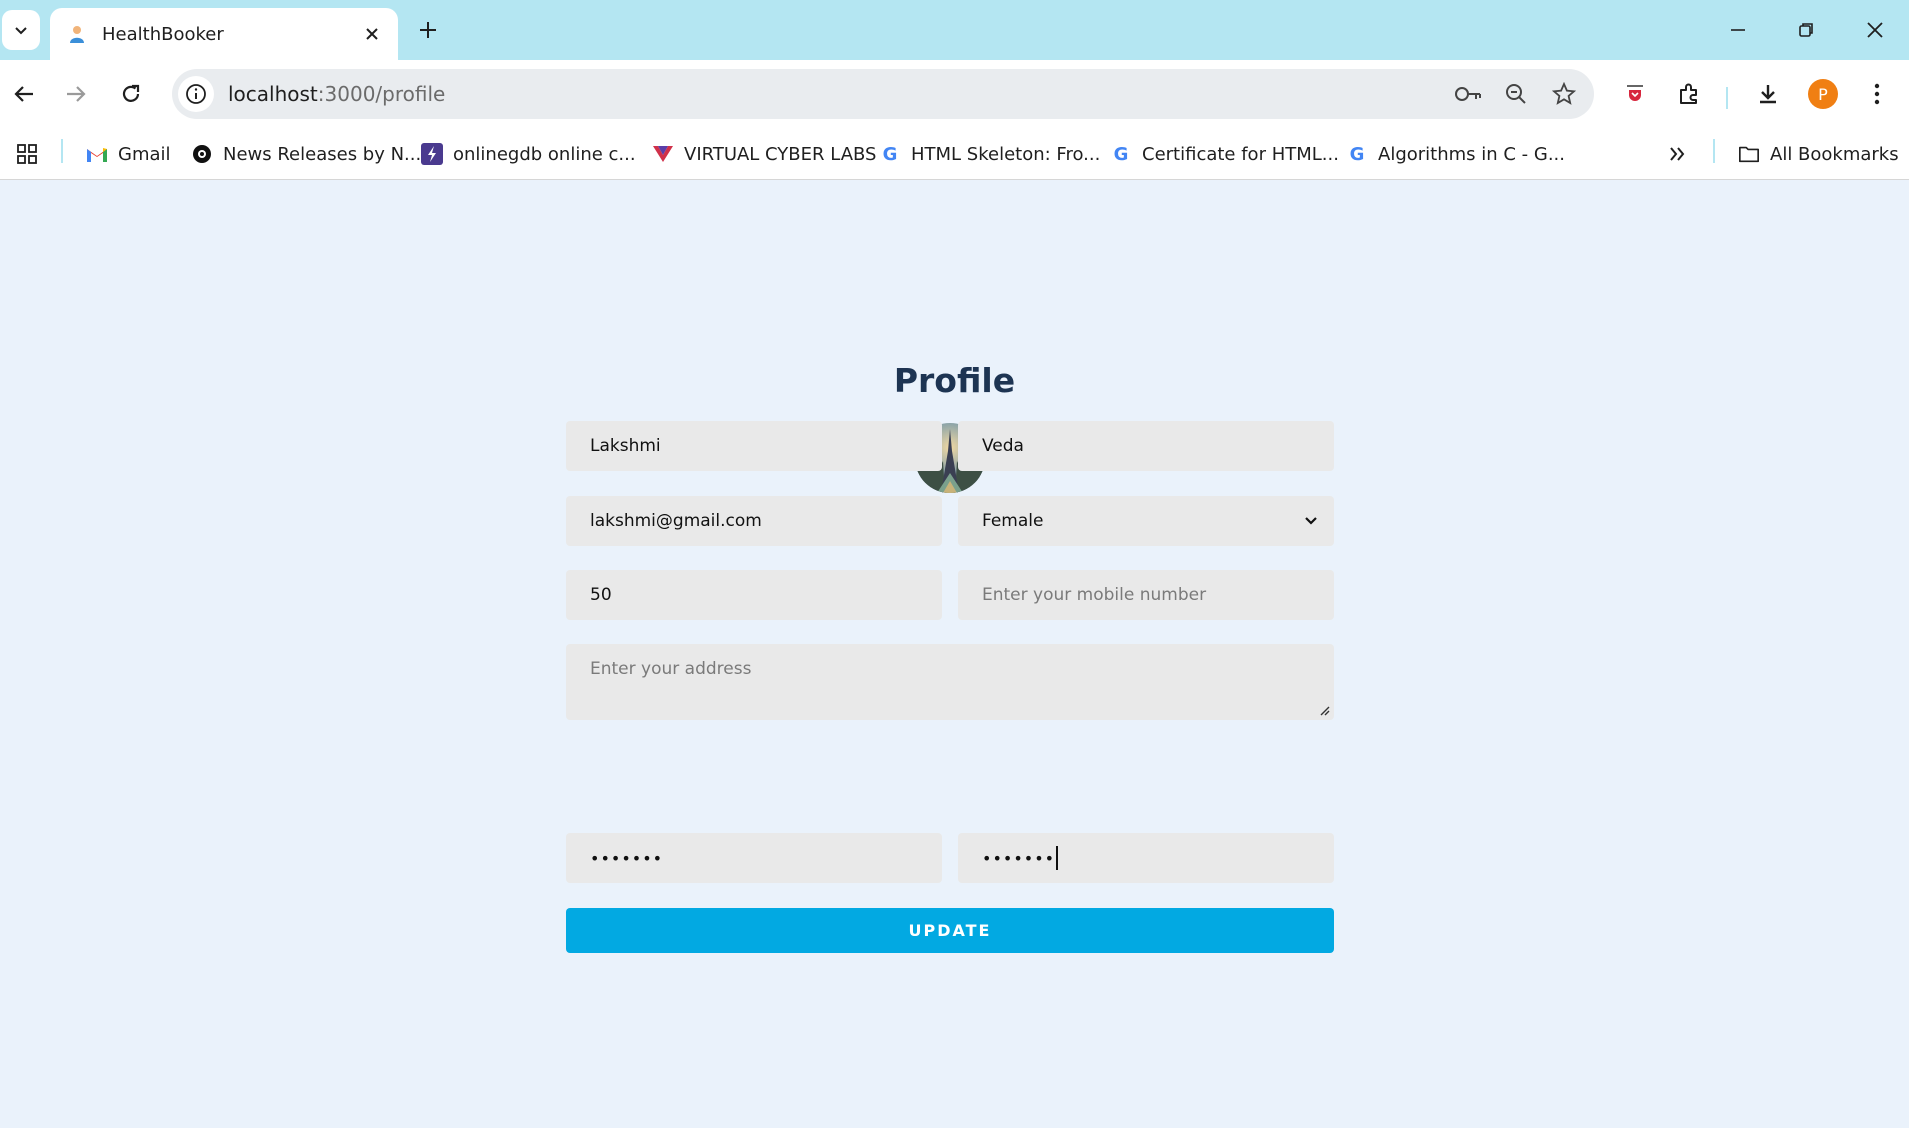 This screenshot has width=1909, height=1128. Describe the element at coordinates (601, 595) in the screenshot. I see `age-value: 50` at that location.